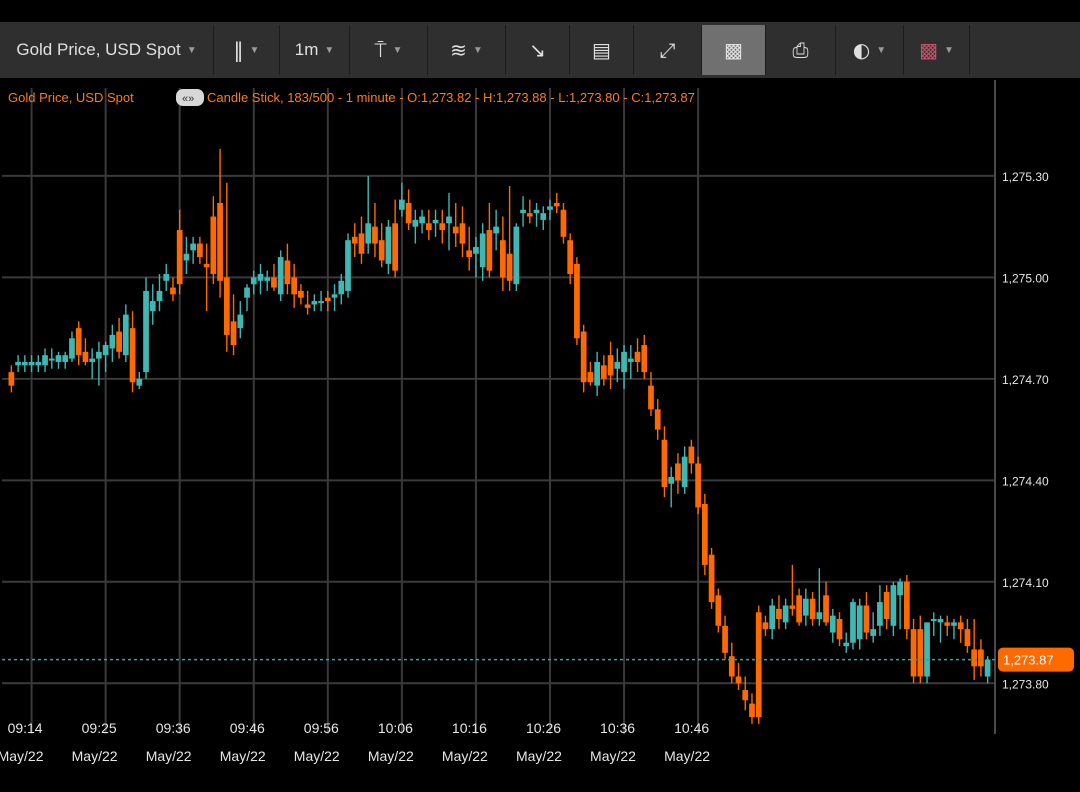  I want to click on bar-chart-button: ▩, so click(734, 50).